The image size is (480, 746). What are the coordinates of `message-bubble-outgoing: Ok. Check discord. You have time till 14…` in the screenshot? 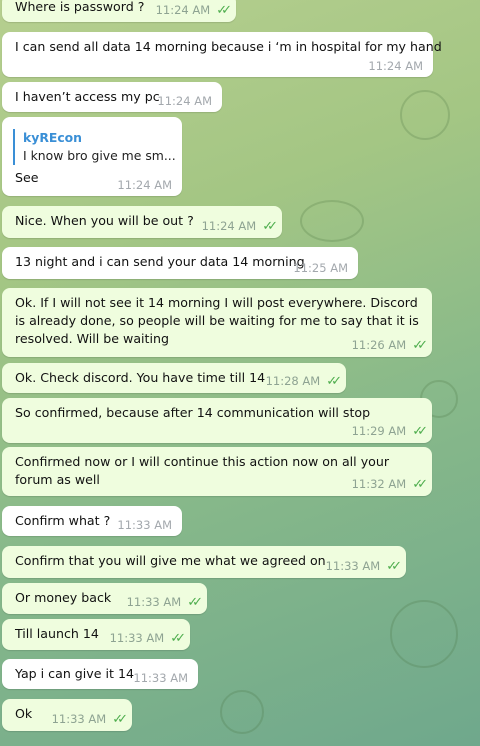 It's located at (174, 378).